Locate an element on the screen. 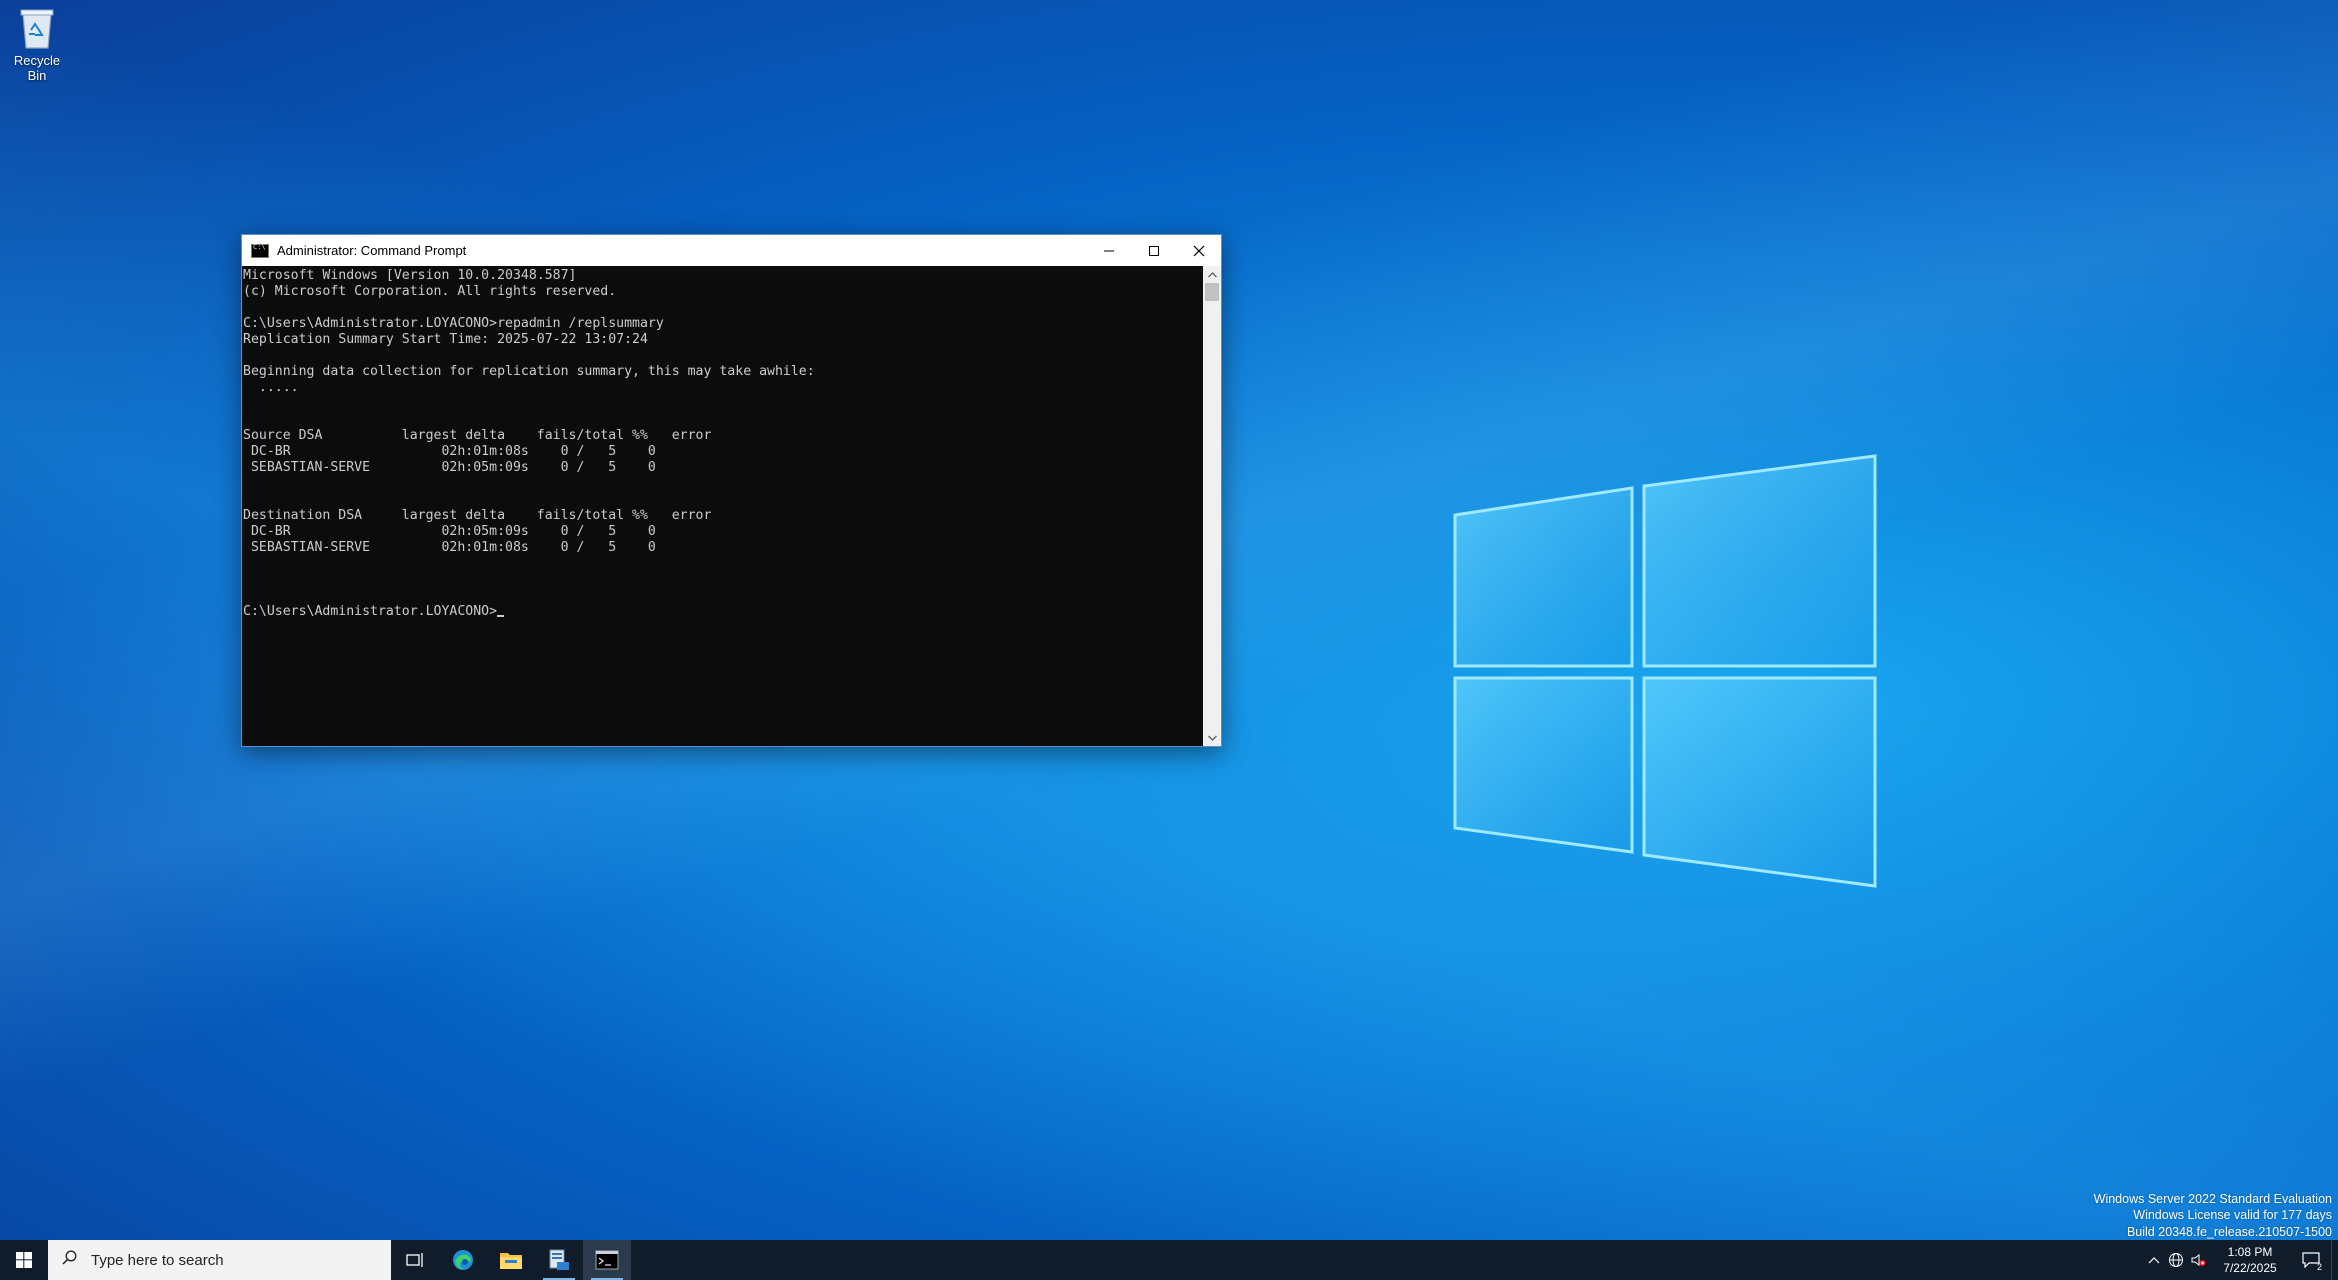 This screenshot has height=1280, width=2338. scroll-up-button is located at coordinates (1212, 274).